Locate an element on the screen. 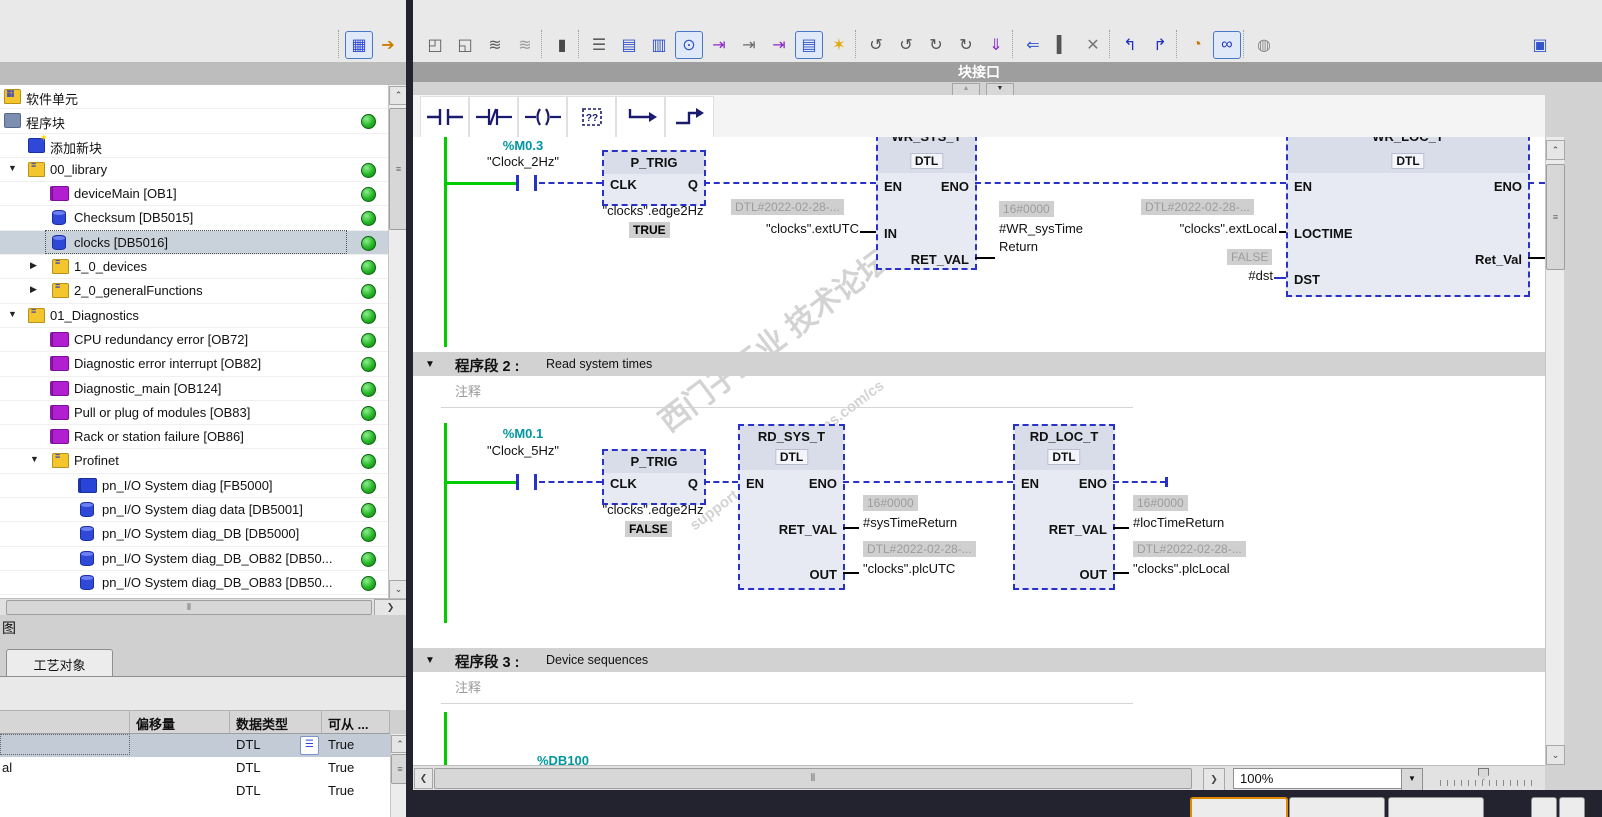 This screenshot has width=1602, height=817. favorite-open-branch-icon is located at coordinates (640, 117).